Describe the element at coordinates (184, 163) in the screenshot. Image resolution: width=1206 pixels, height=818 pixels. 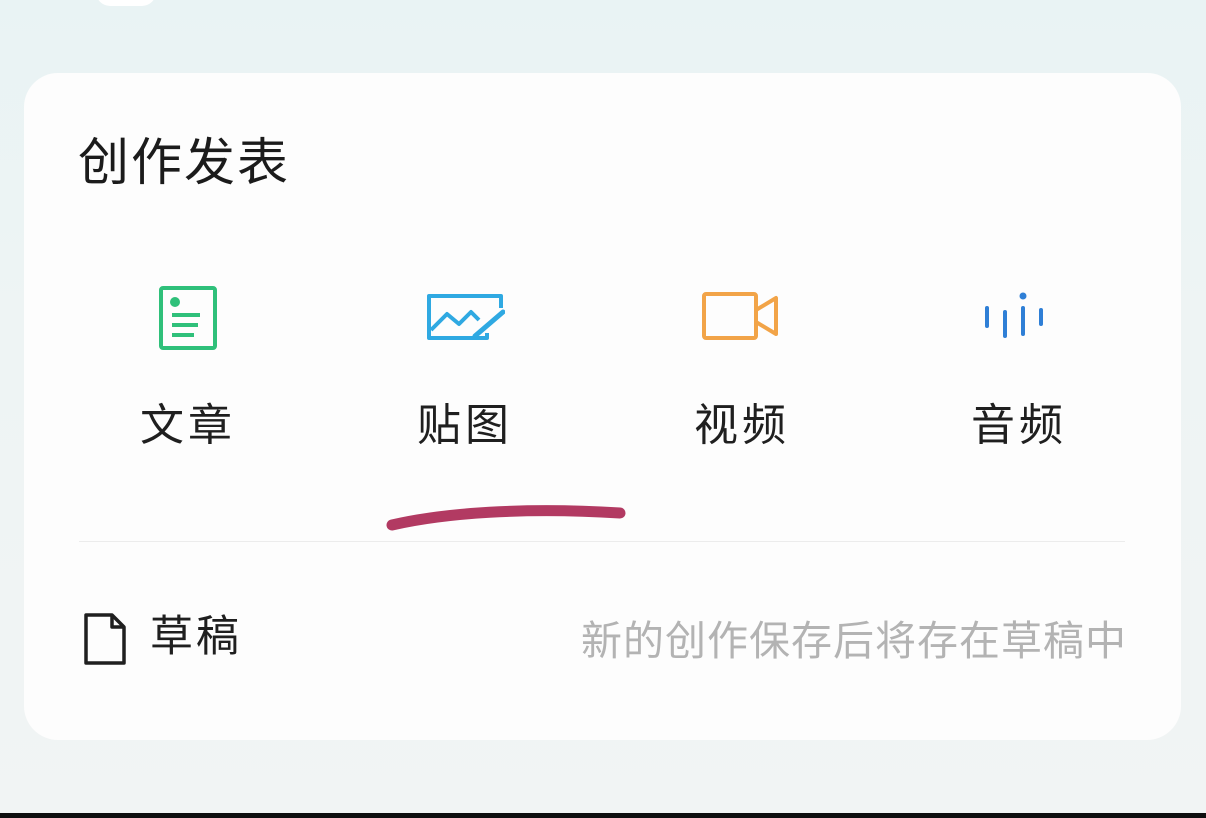
I see `panel-title: 创作发表` at that location.